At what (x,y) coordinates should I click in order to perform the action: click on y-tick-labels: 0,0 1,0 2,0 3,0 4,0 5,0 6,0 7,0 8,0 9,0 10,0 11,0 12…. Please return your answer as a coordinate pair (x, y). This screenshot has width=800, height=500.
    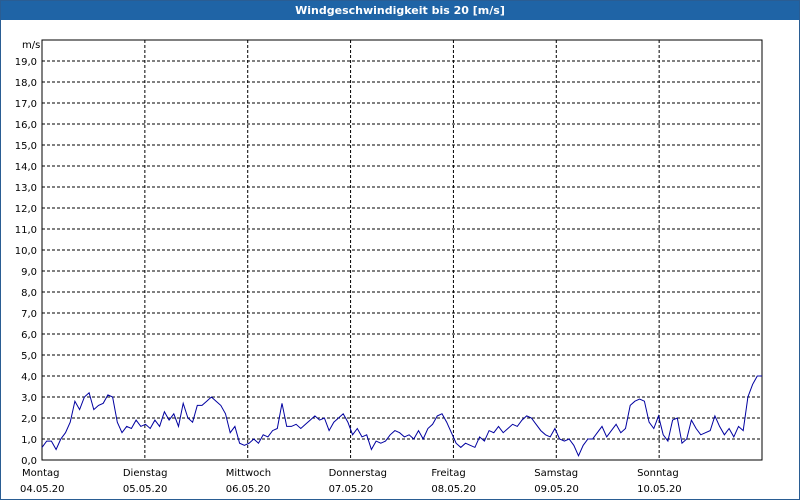
    Looking at the image, I should click on (26, 262).